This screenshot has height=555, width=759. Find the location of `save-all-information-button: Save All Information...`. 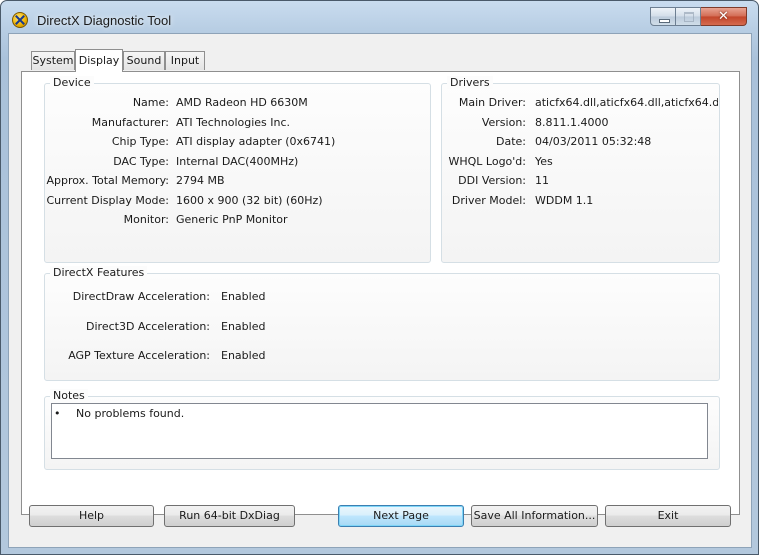

save-all-information-button: Save All Information... is located at coordinates (534, 516).